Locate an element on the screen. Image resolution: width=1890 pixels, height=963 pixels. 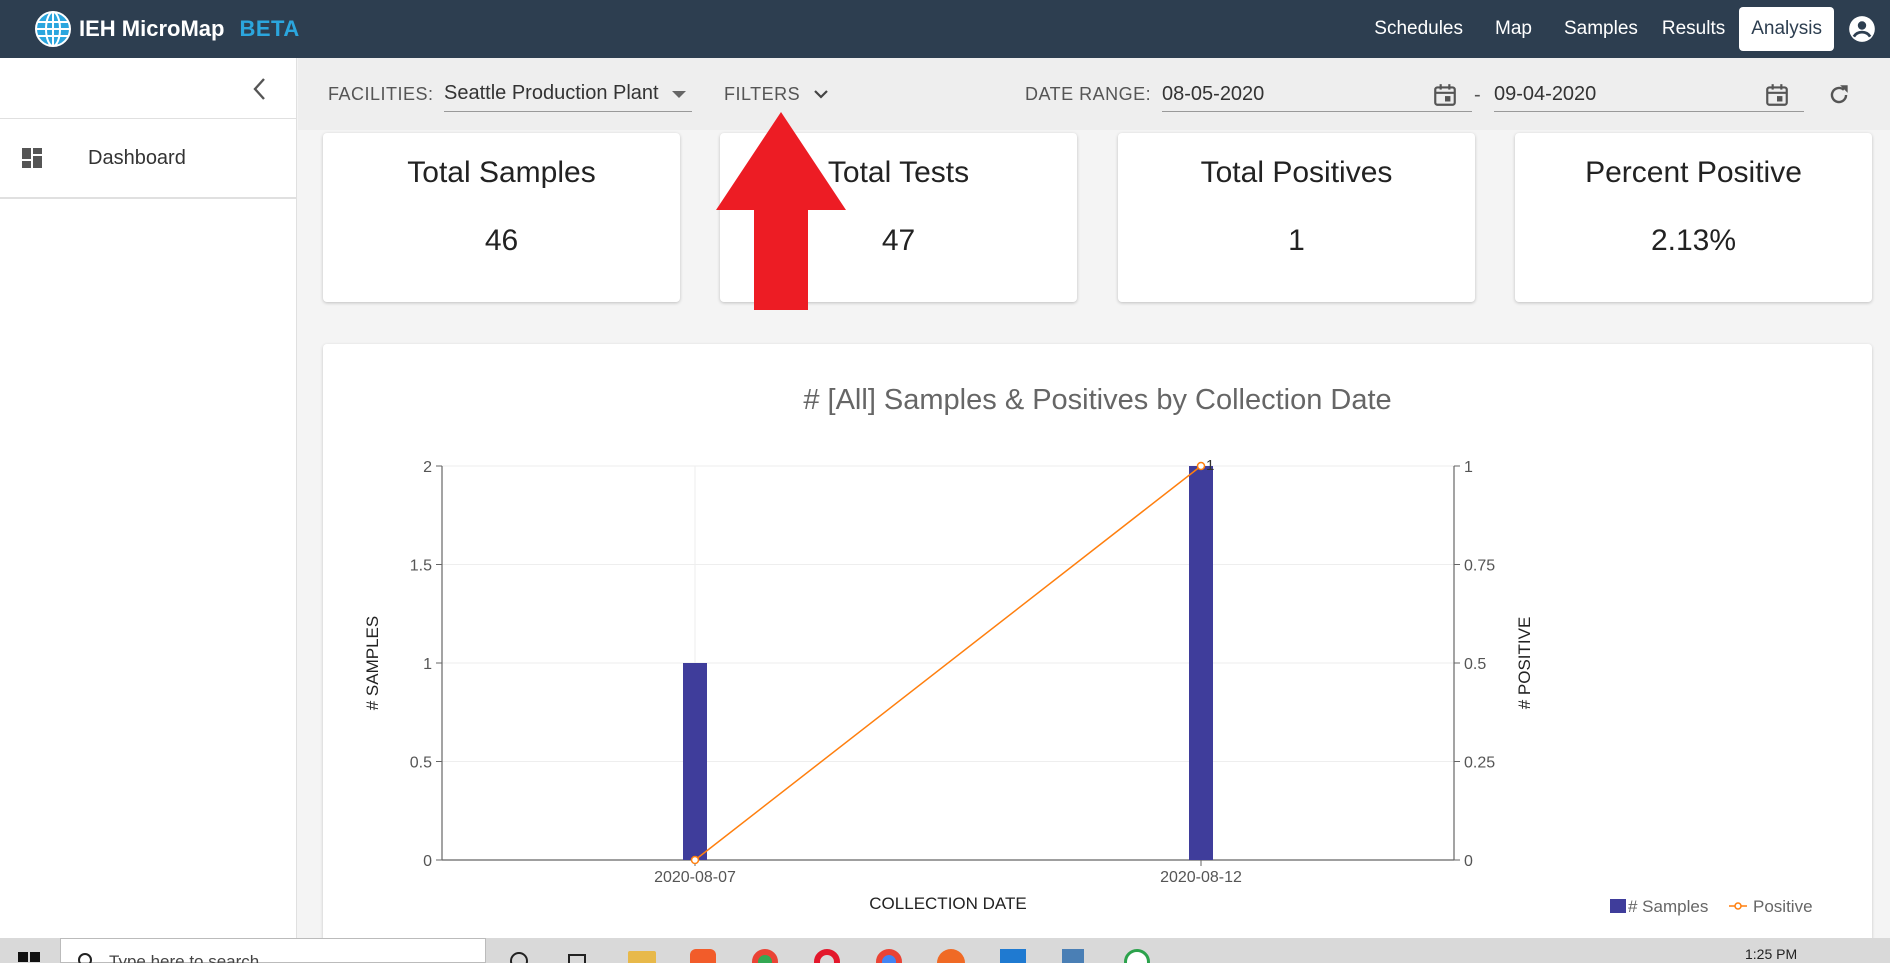
sidebar: Dashboard is located at coordinates (148, 498).